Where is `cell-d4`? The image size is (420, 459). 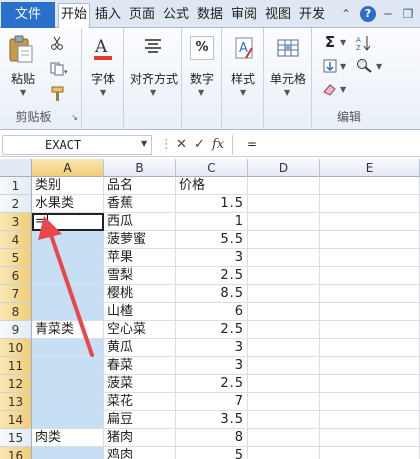 cell-d4 is located at coordinates (284, 240).